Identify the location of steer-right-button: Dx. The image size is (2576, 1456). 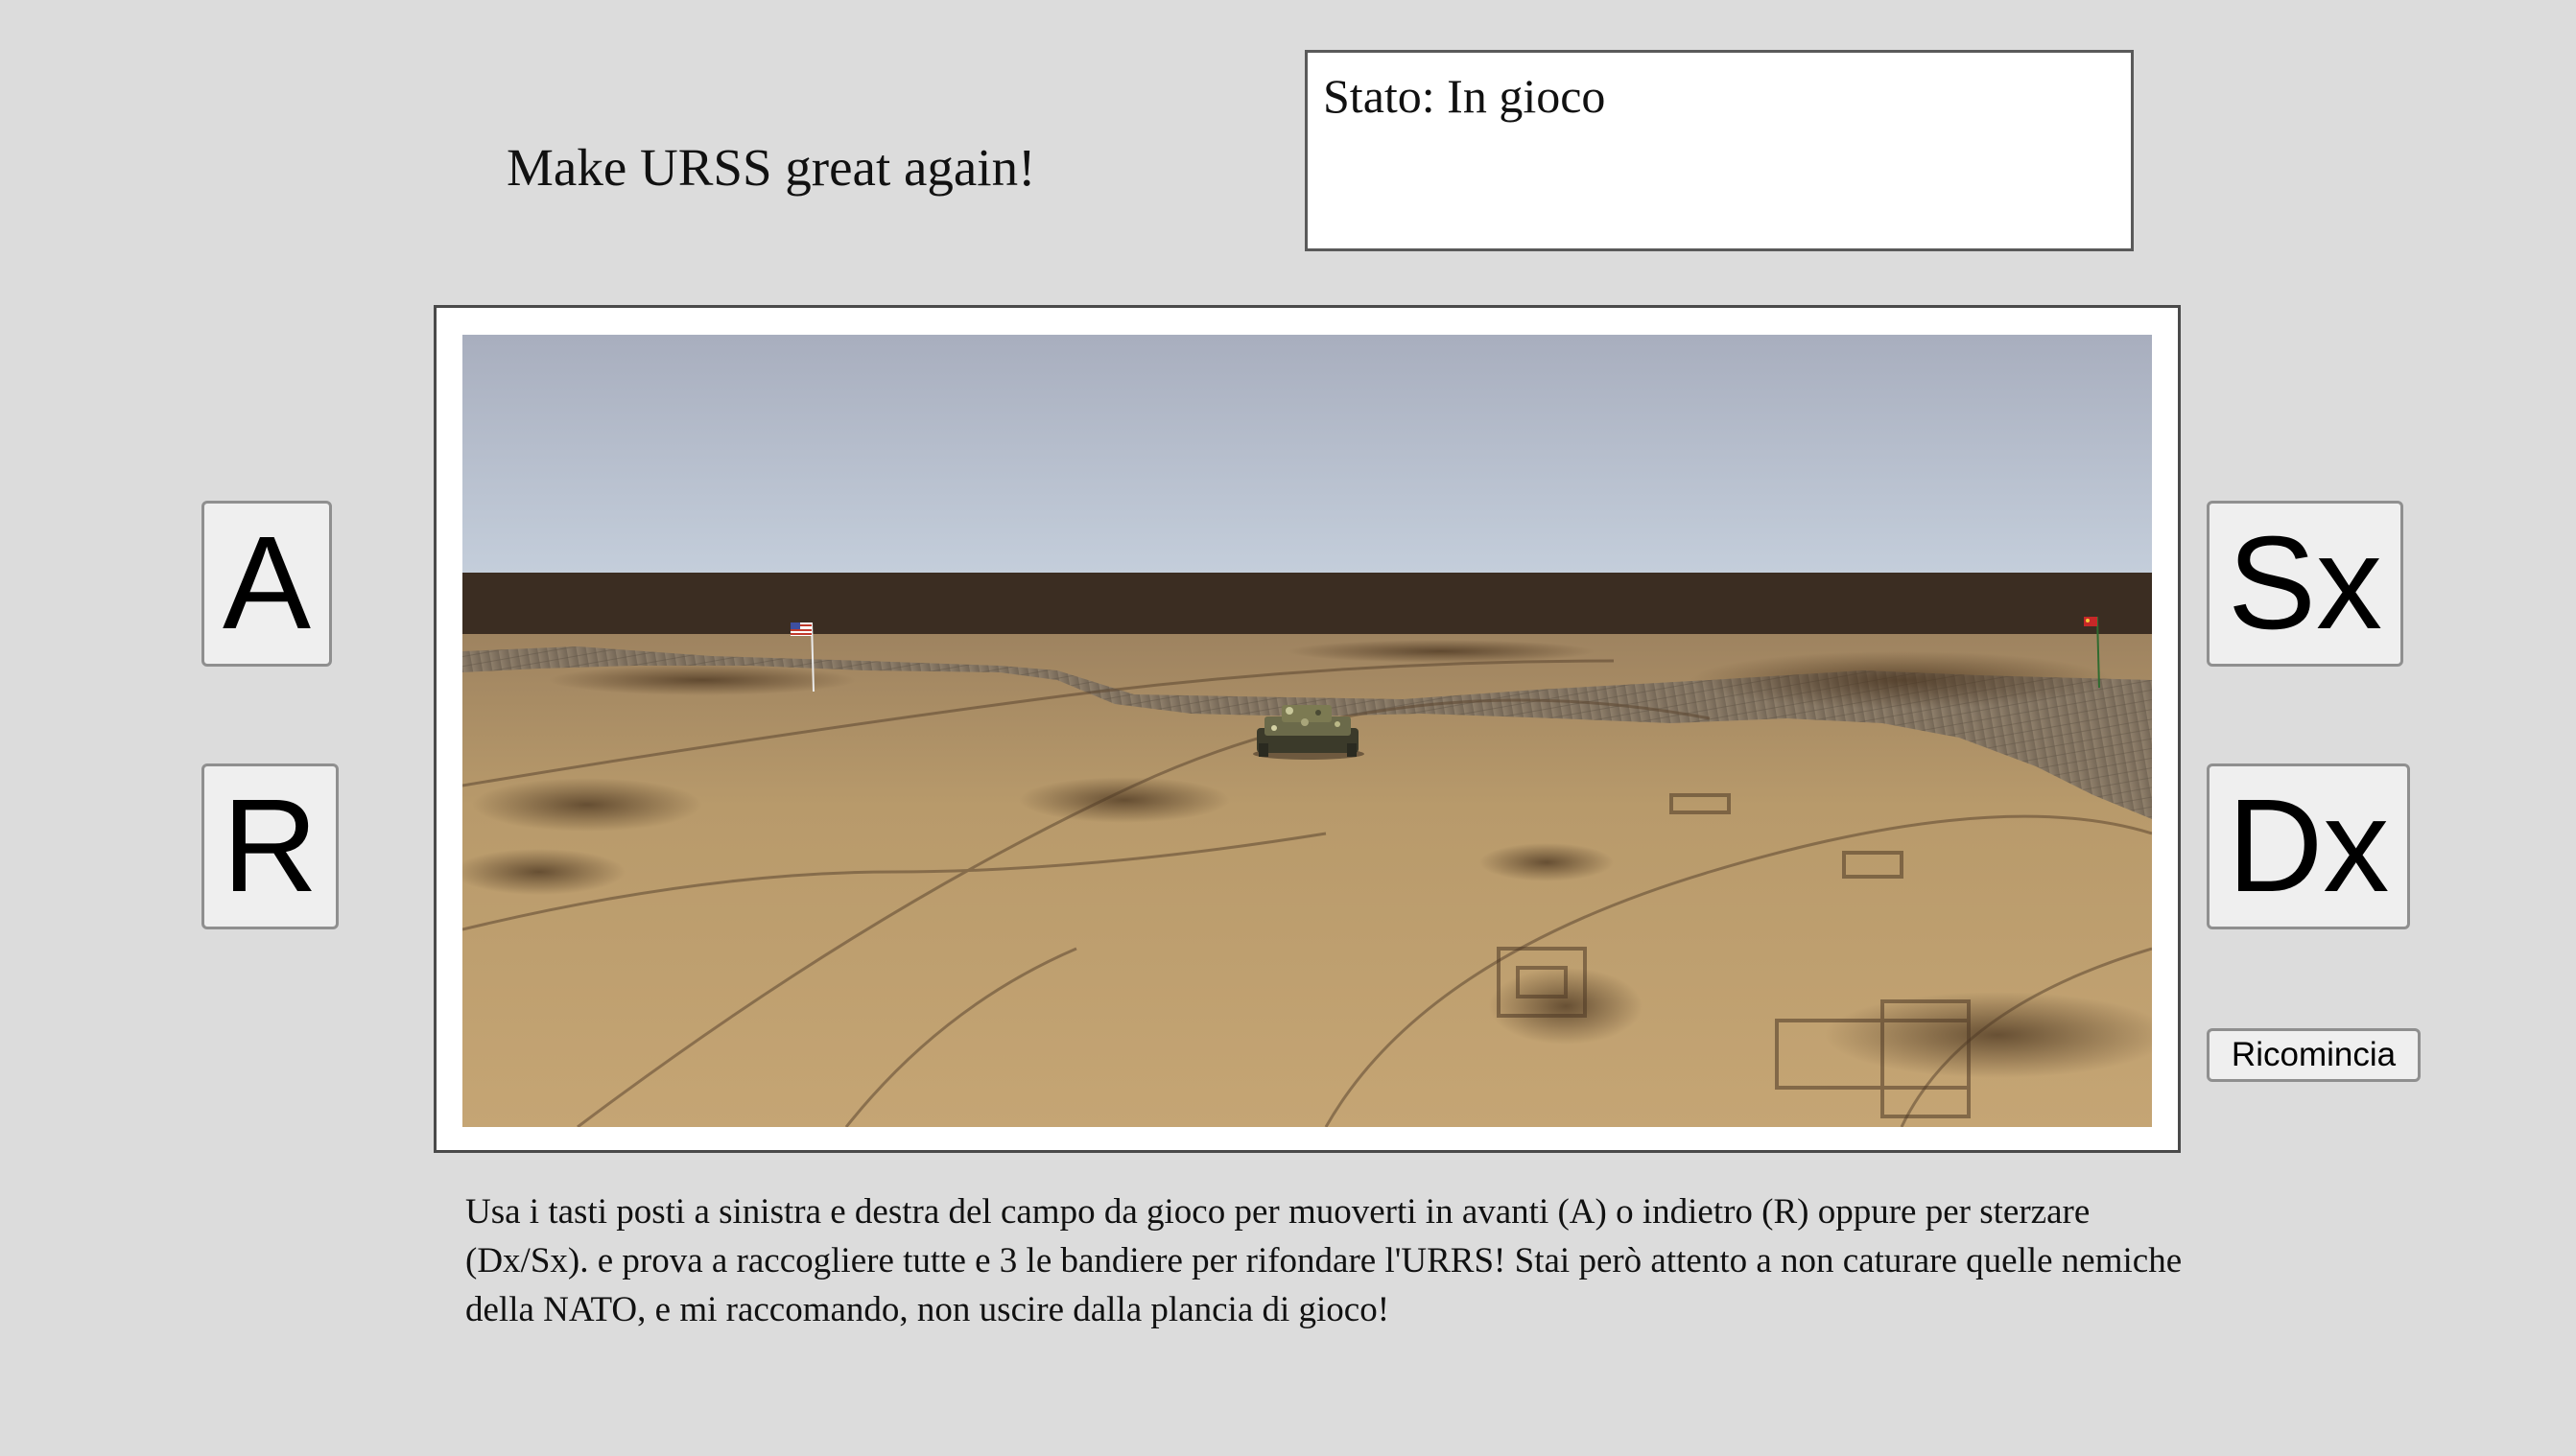
(2309, 846).